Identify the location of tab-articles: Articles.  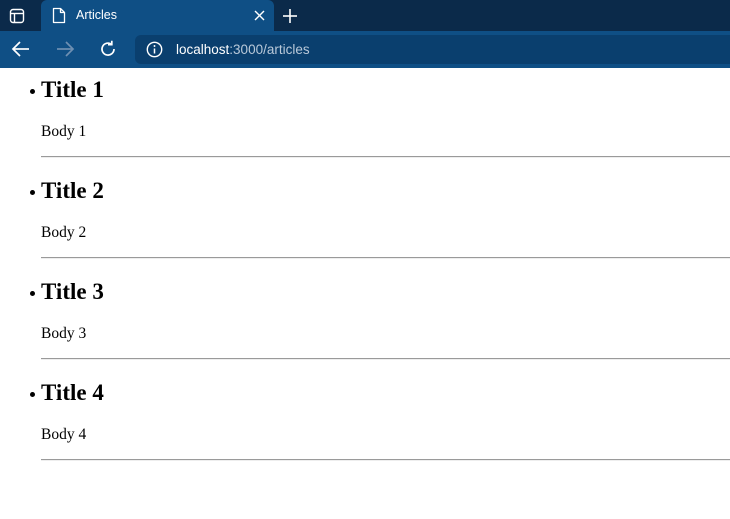
(157, 15).